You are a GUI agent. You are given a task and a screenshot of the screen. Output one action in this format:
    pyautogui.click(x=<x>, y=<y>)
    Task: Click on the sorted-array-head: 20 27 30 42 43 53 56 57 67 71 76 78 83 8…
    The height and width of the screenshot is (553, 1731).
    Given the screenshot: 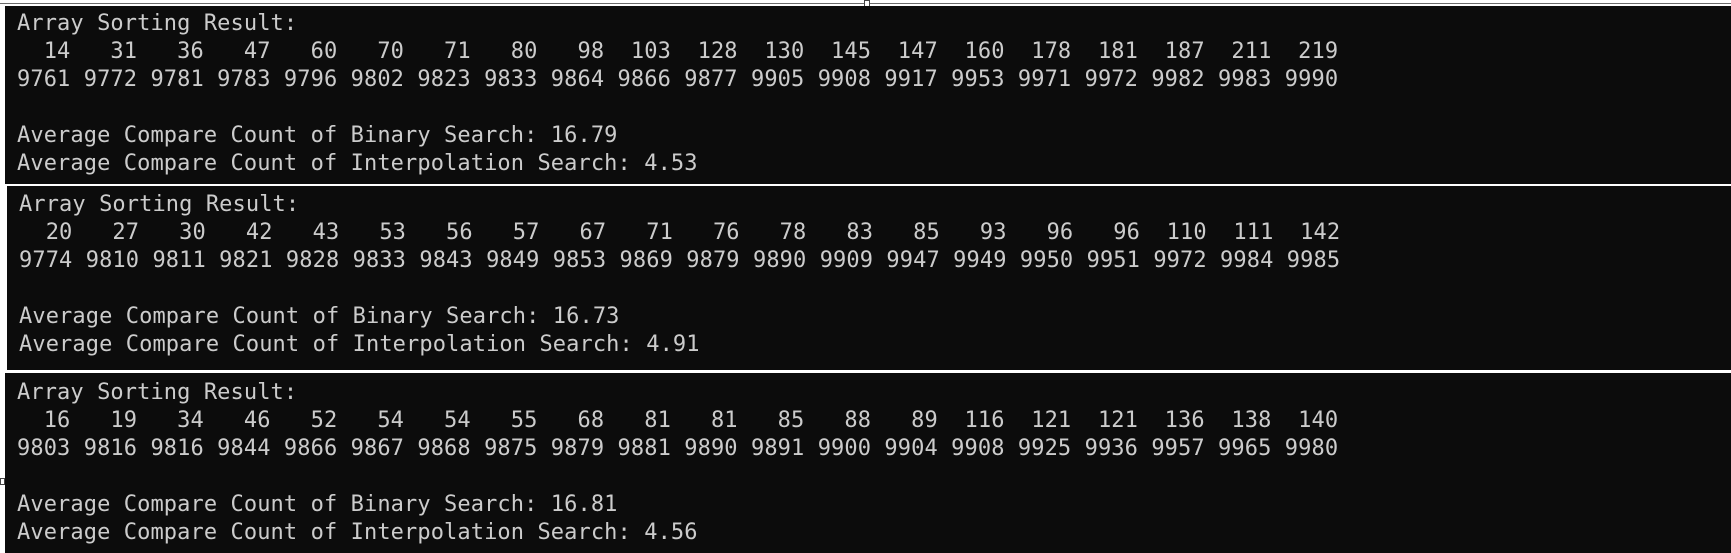 What is the action you would take?
    pyautogui.click(x=680, y=232)
    